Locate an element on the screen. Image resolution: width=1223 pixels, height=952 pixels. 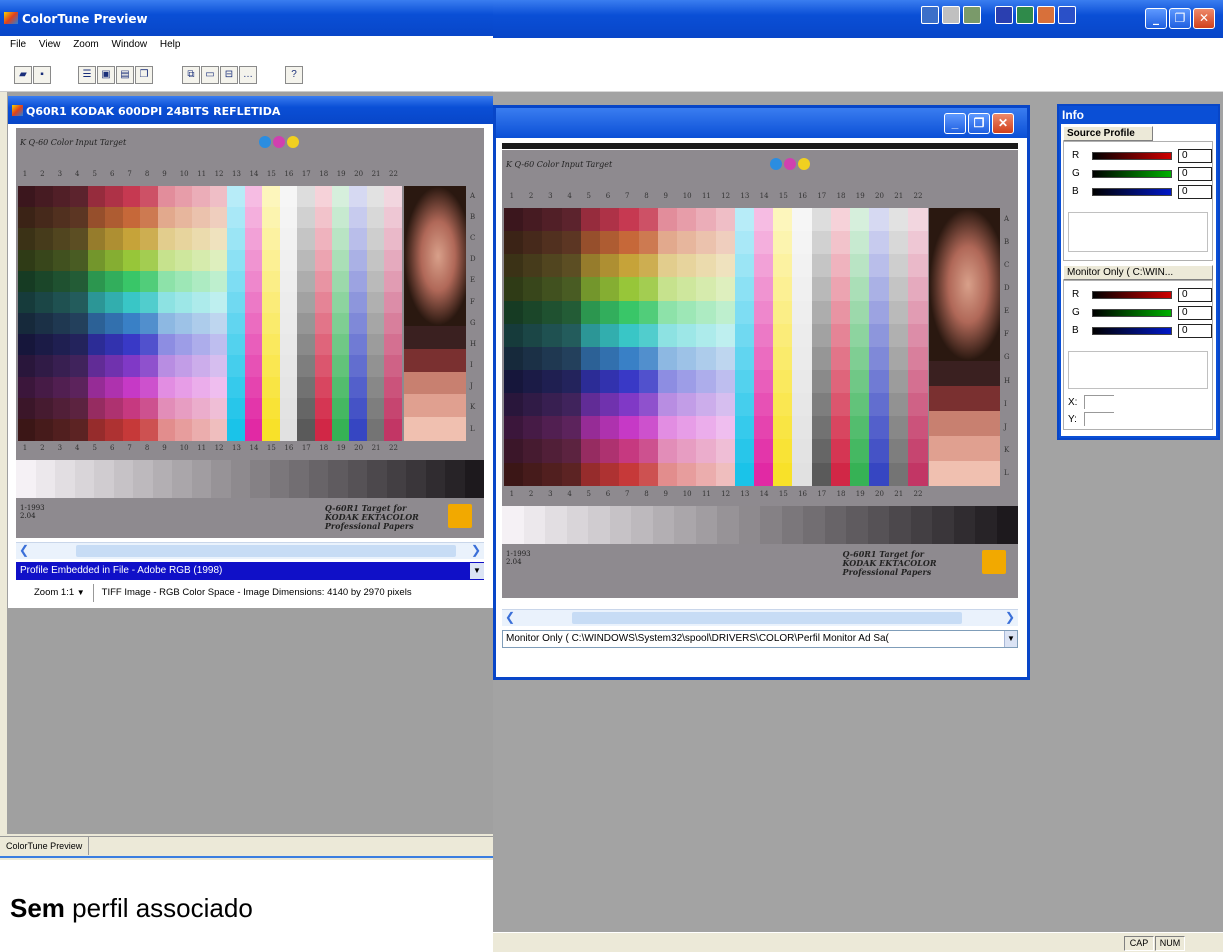
toolbar: ▰ ▪ ☰ ▣ ▤ ❐ ⧉ ▭ ⊟ … ? is located at coordinates (246, 74).